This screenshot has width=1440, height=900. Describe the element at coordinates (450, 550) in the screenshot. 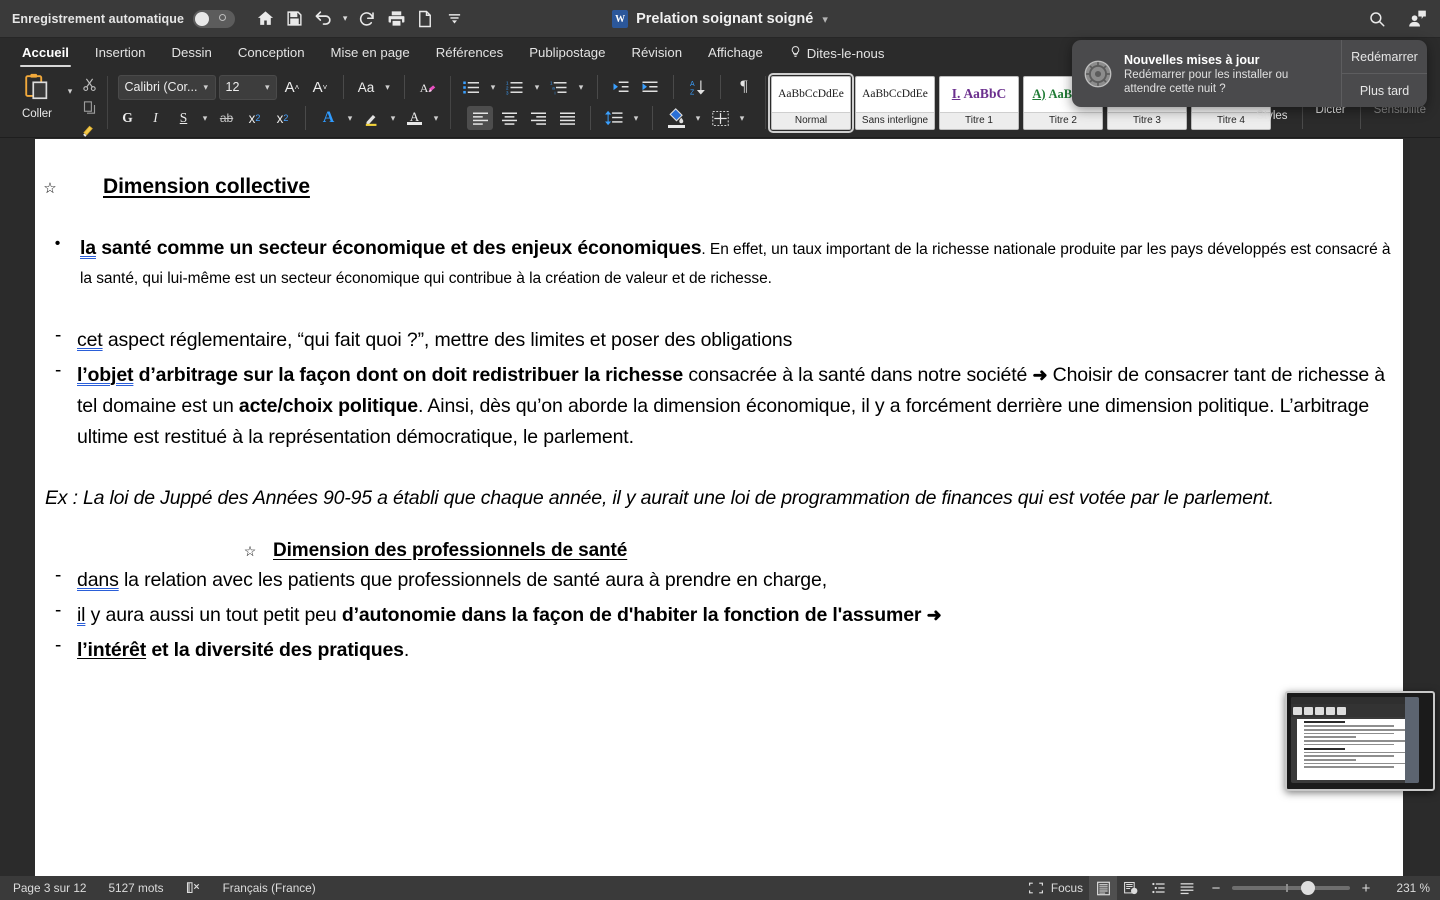

I see `heading-text: Dimension des professionnels de santé` at that location.